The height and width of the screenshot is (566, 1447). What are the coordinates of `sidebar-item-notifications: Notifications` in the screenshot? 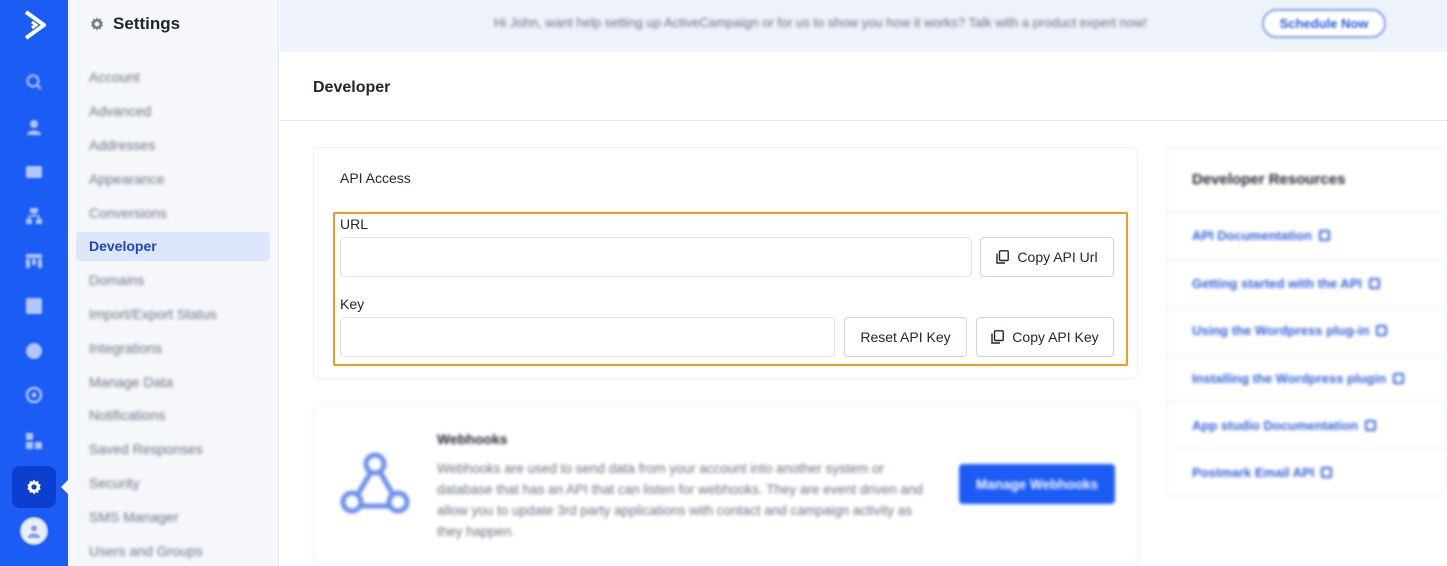 It's located at (173, 415).